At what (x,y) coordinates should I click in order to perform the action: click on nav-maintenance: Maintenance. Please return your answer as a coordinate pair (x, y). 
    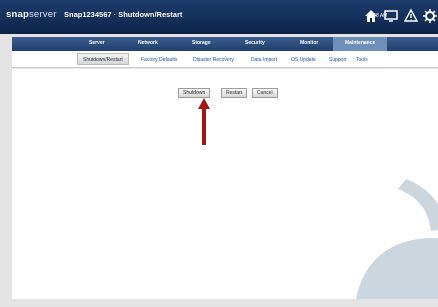
    Looking at the image, I should click on (360, 44).